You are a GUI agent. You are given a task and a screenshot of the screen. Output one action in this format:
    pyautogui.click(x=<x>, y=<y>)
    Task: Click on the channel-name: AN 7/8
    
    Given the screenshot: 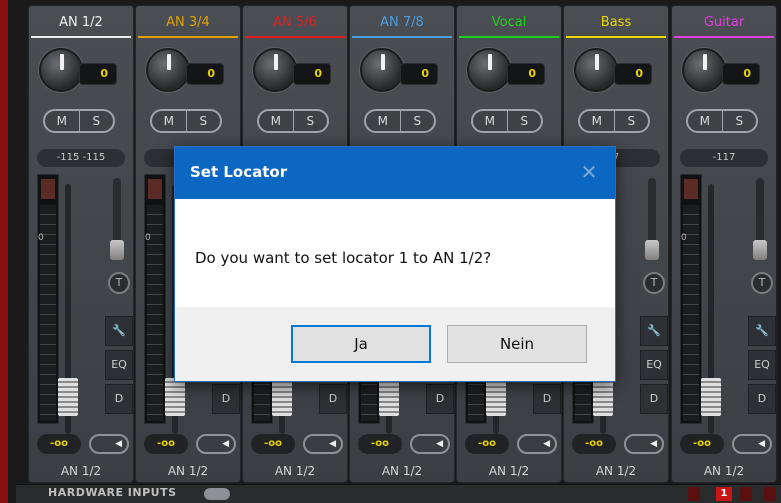 What is the action you would take?
    pyautogui.click(x=402, y=23)
    